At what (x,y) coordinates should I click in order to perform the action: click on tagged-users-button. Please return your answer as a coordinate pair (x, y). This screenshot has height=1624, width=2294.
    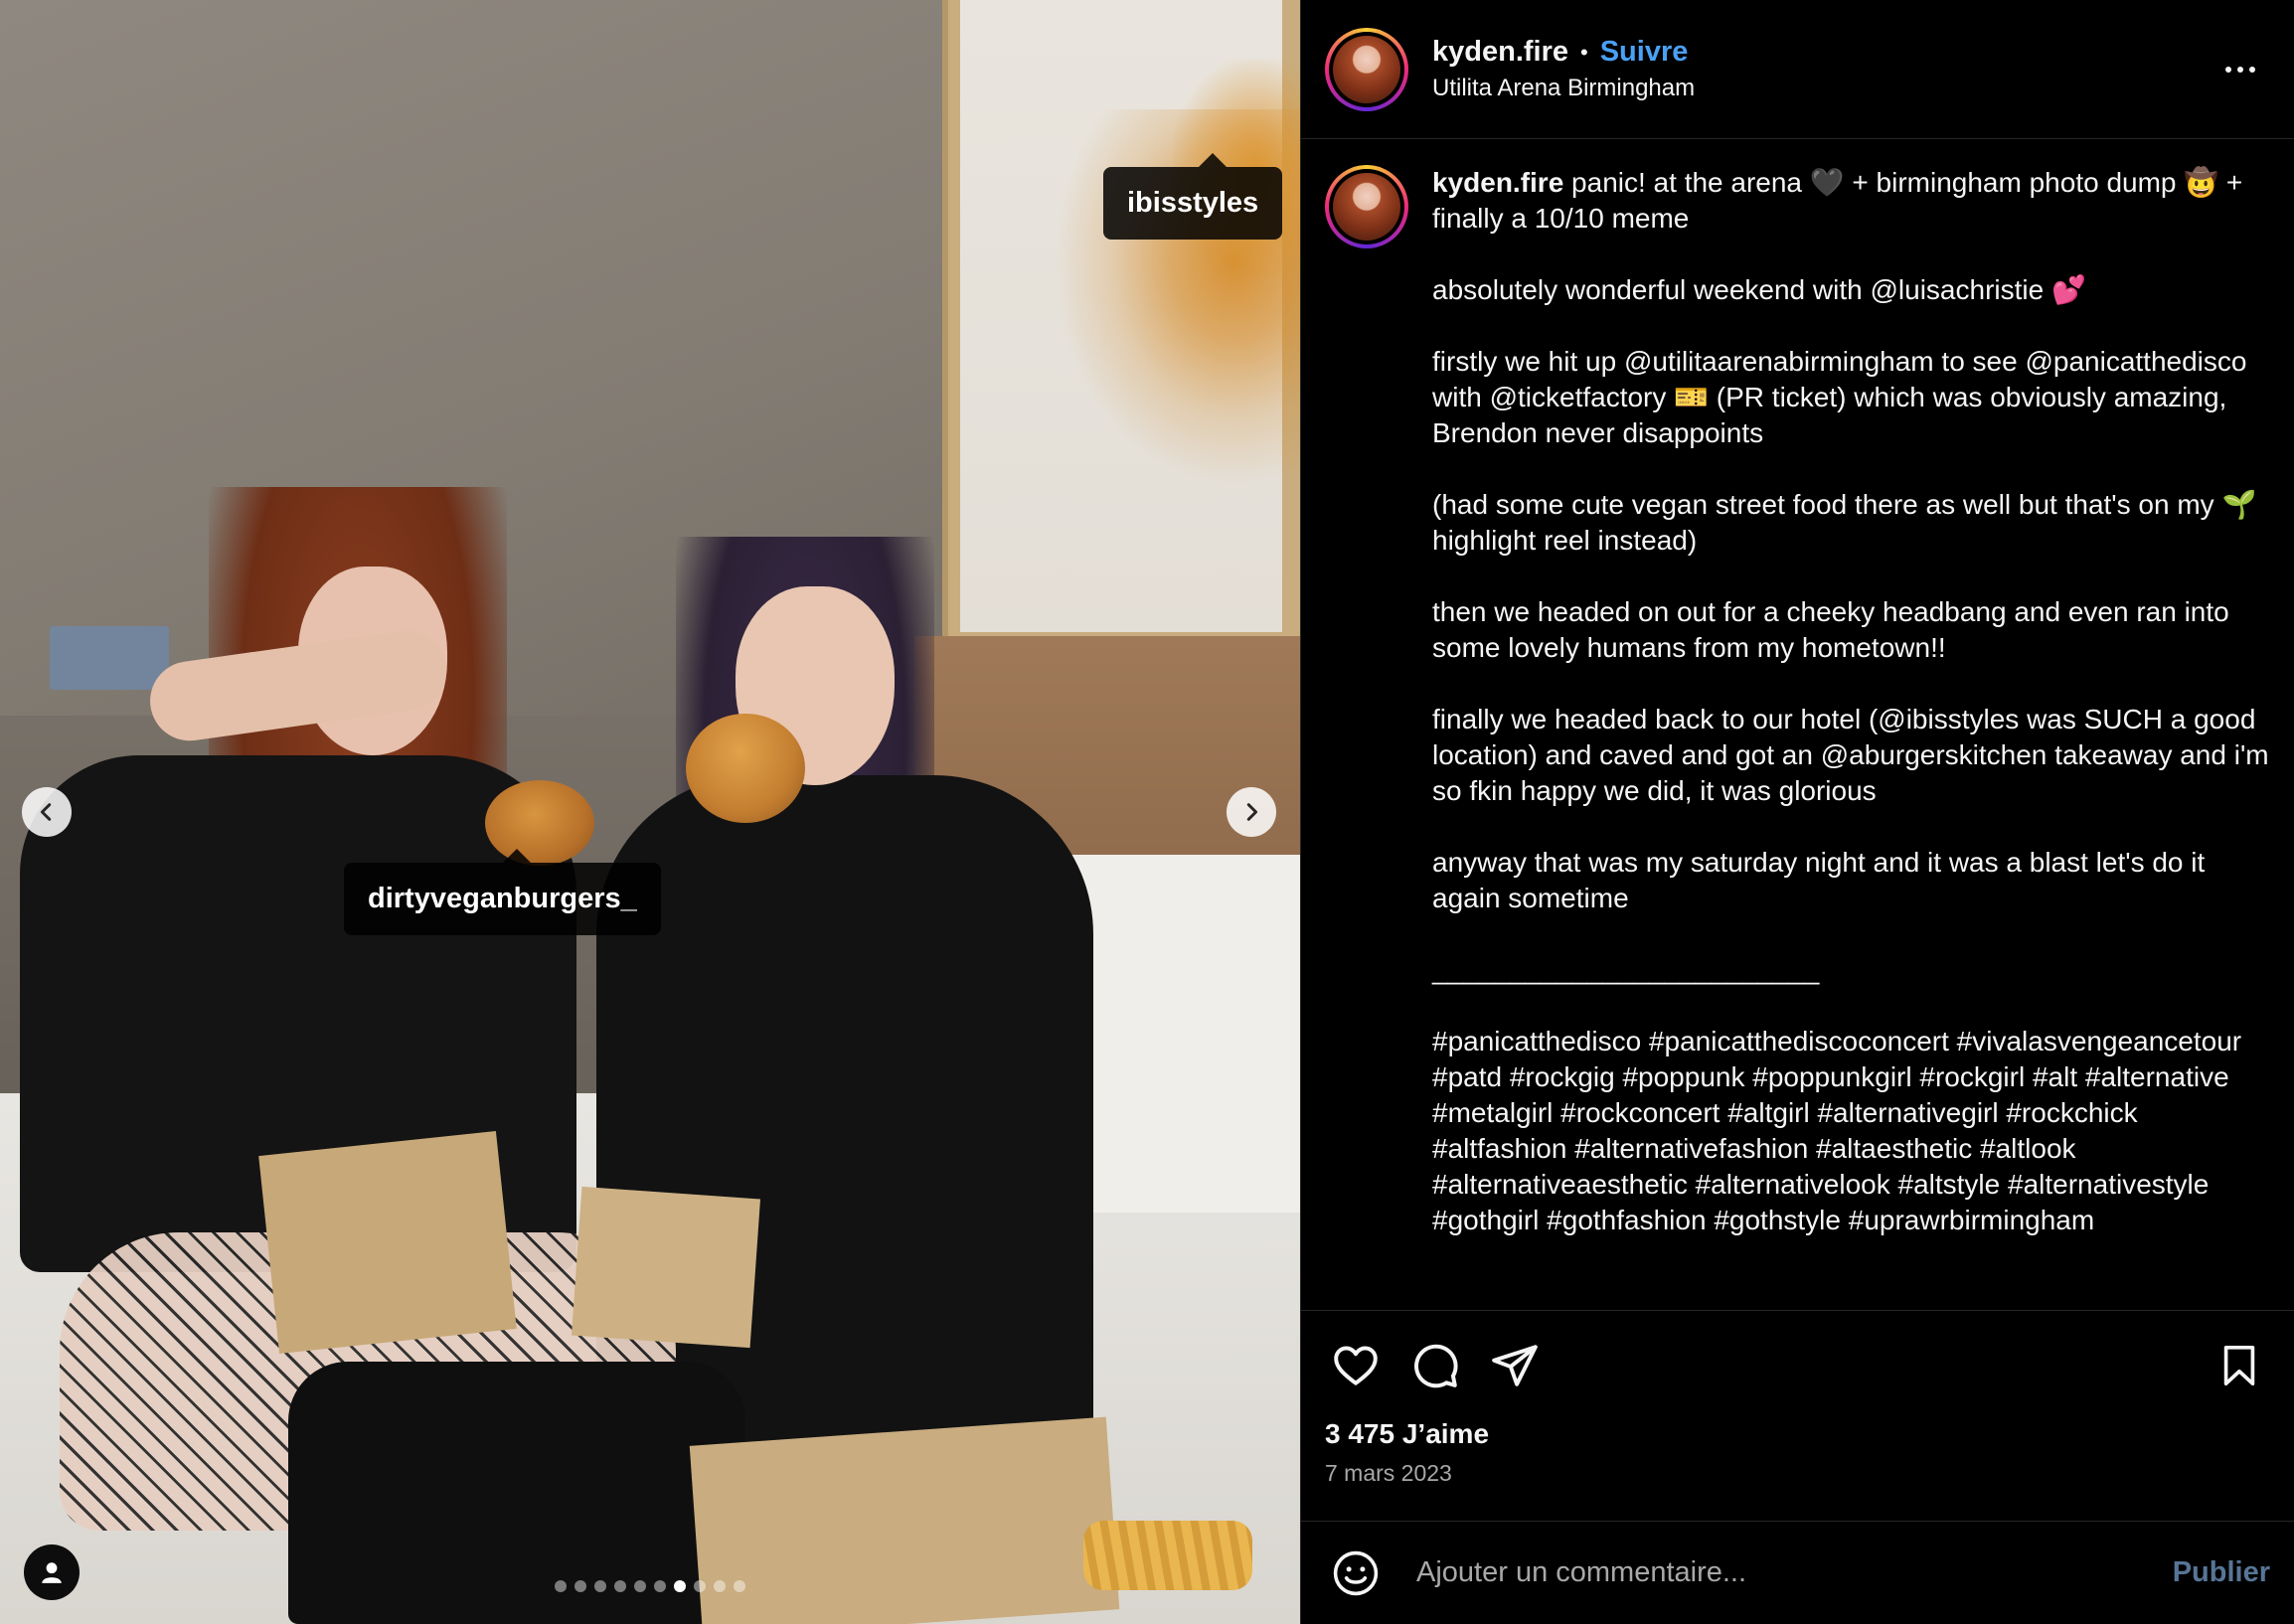
    Looking at the image, I should click on (52, 1572).